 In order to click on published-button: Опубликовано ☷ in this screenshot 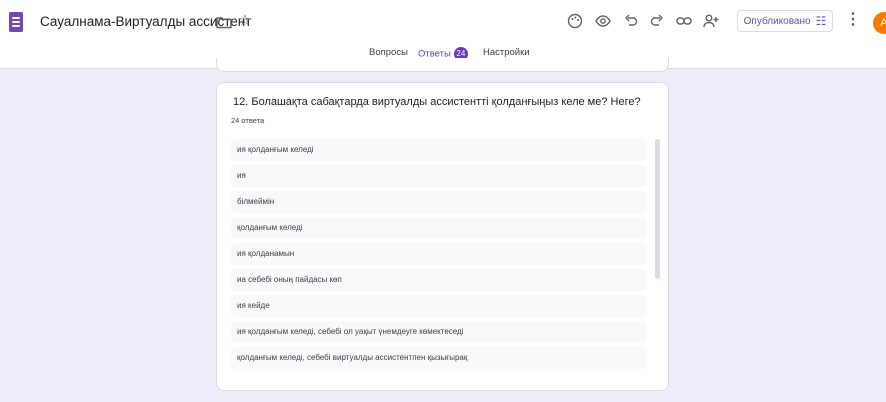, I will do `click(785, 21)`.